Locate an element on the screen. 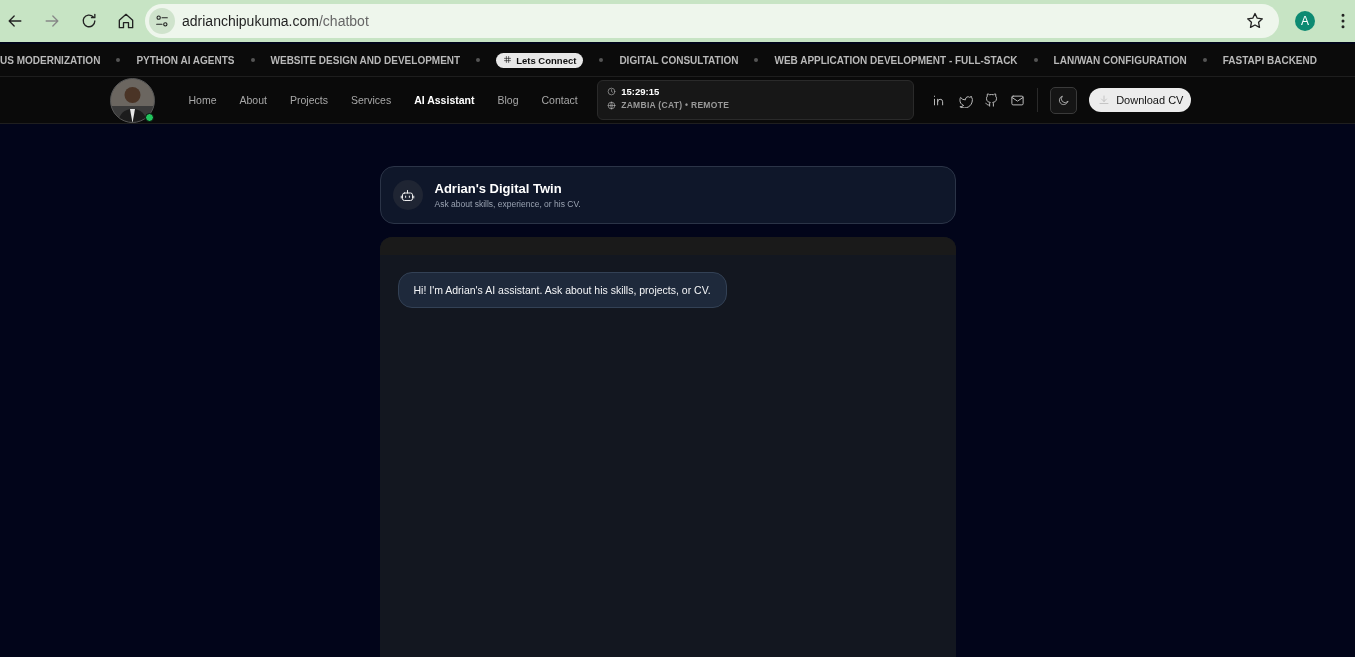 This screenshot has height=657, width=1355. ticker-item: WEBSITE DESIGN AND DEVELOPMENT is located at coordinates (365, 60).